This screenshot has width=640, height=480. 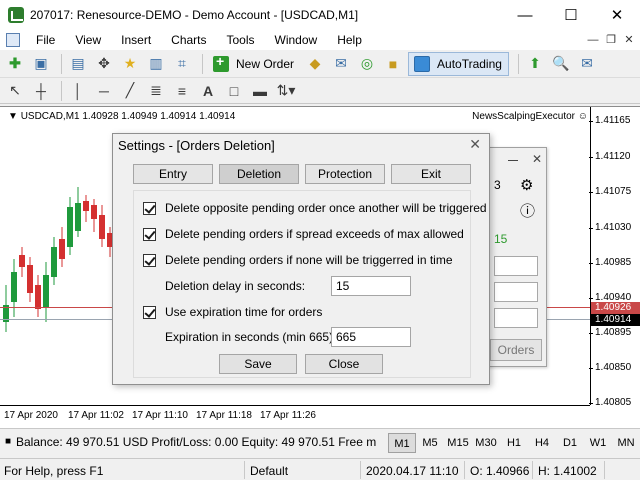 I want to click on timeframe-mn: MN, so click(x=626, y=443).